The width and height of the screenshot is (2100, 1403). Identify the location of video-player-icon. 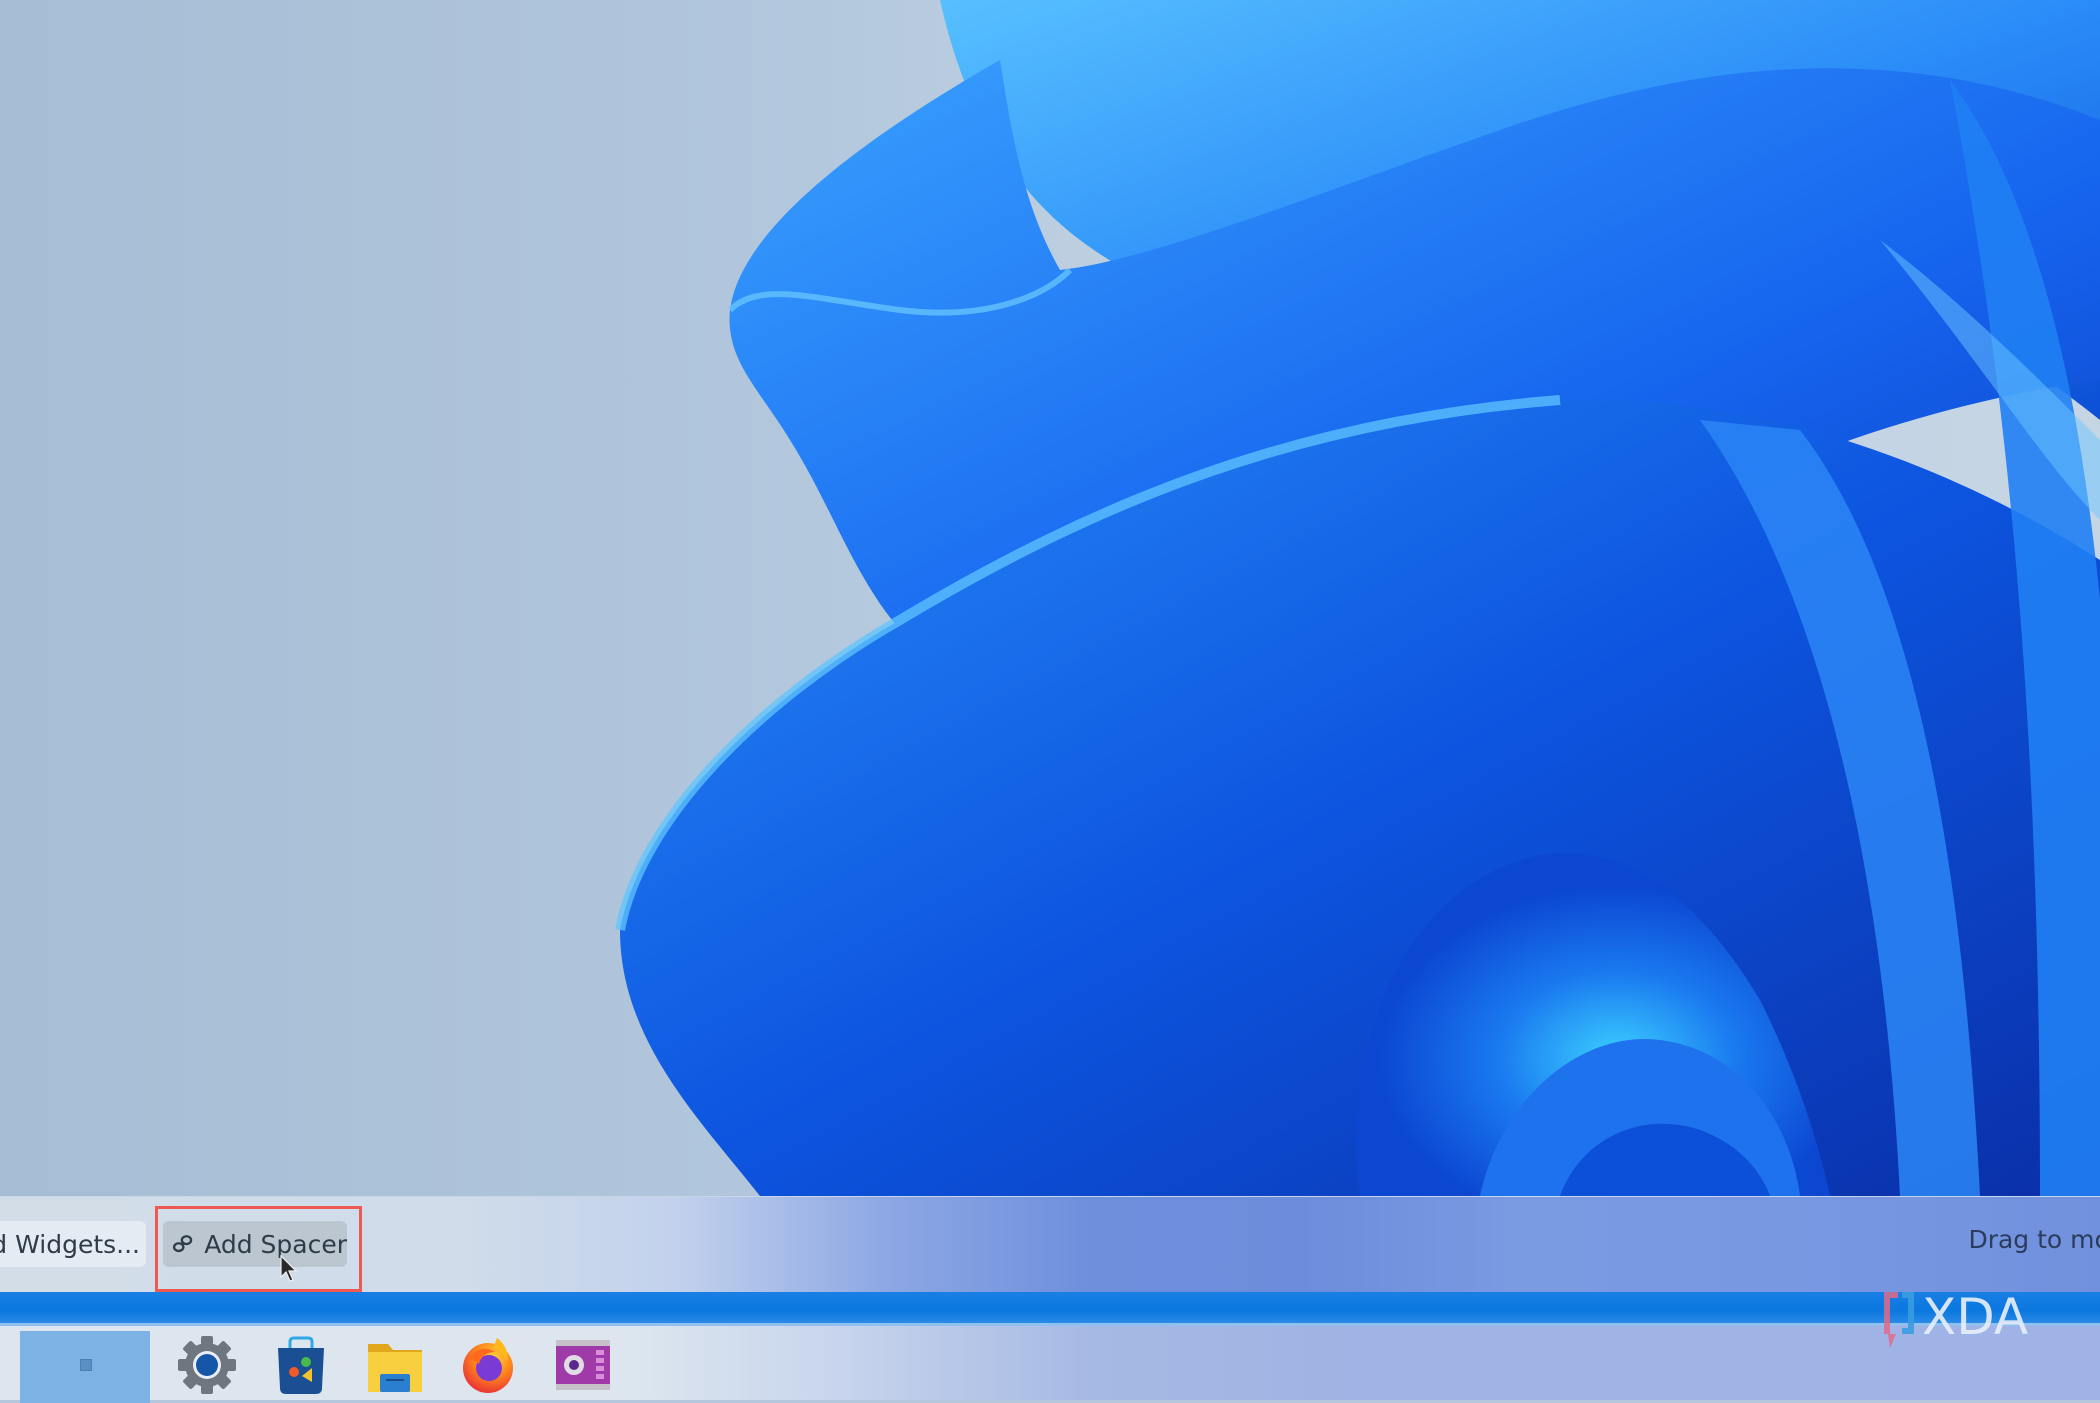
(583, 1365).